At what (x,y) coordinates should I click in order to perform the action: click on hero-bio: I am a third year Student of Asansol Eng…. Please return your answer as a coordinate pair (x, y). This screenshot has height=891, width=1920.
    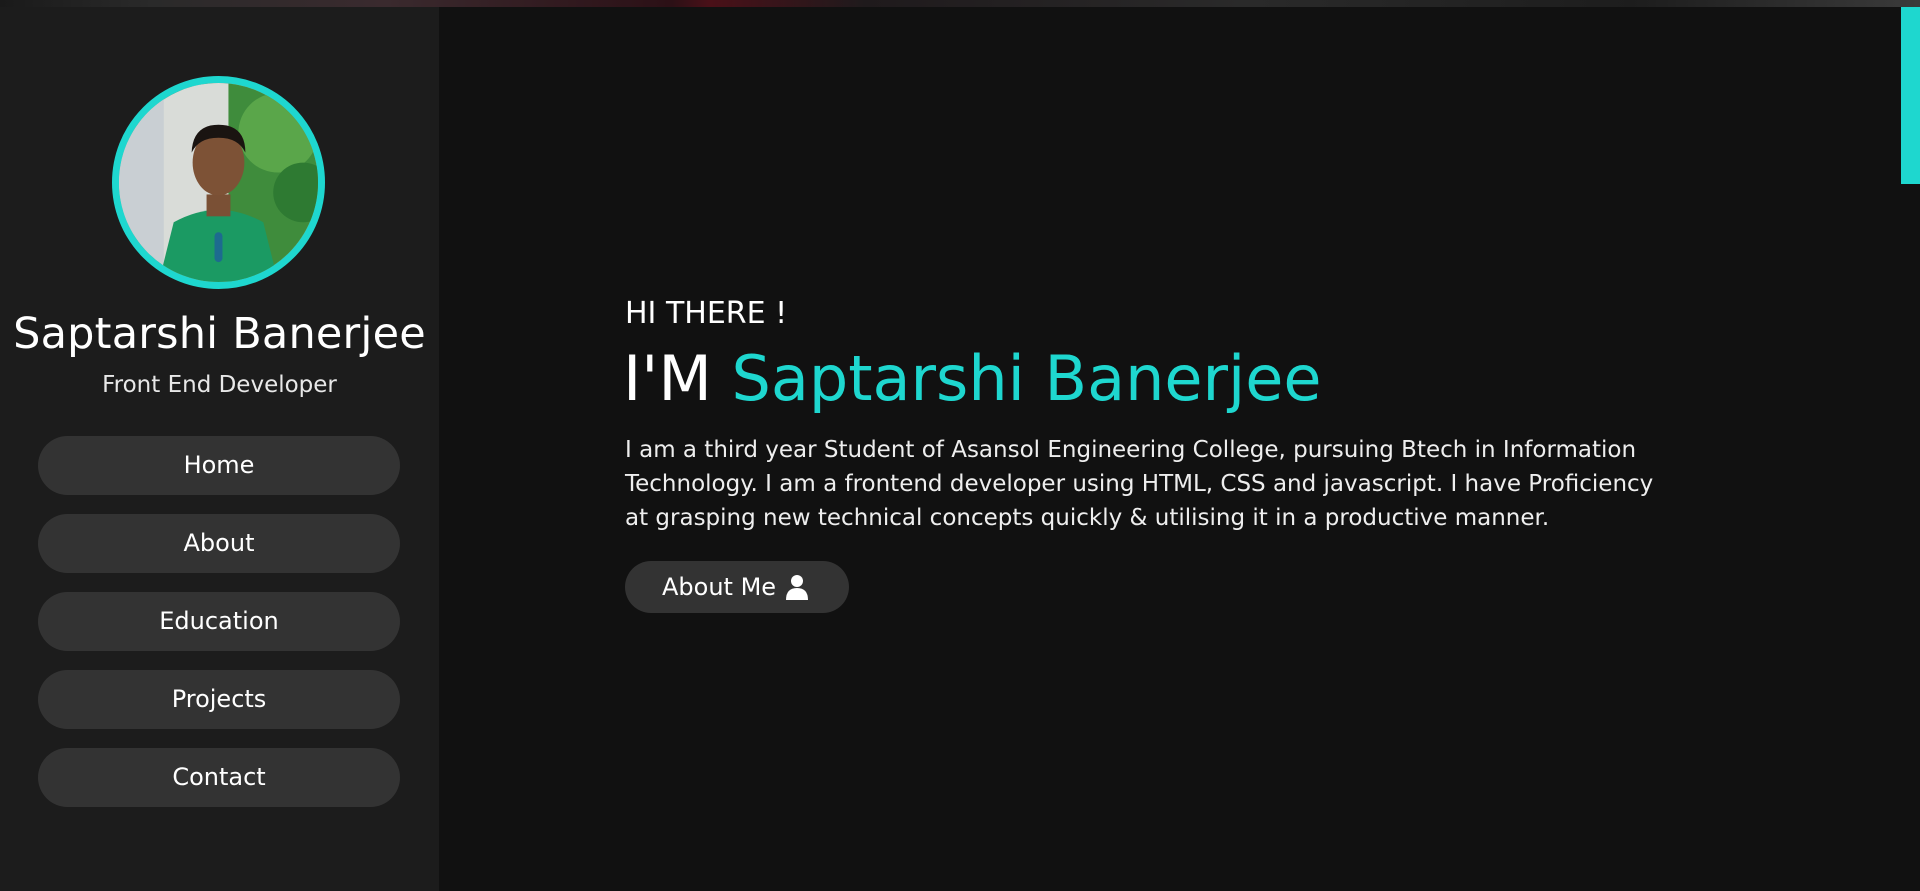
    Looking at the image, I should click on (1139, 484).